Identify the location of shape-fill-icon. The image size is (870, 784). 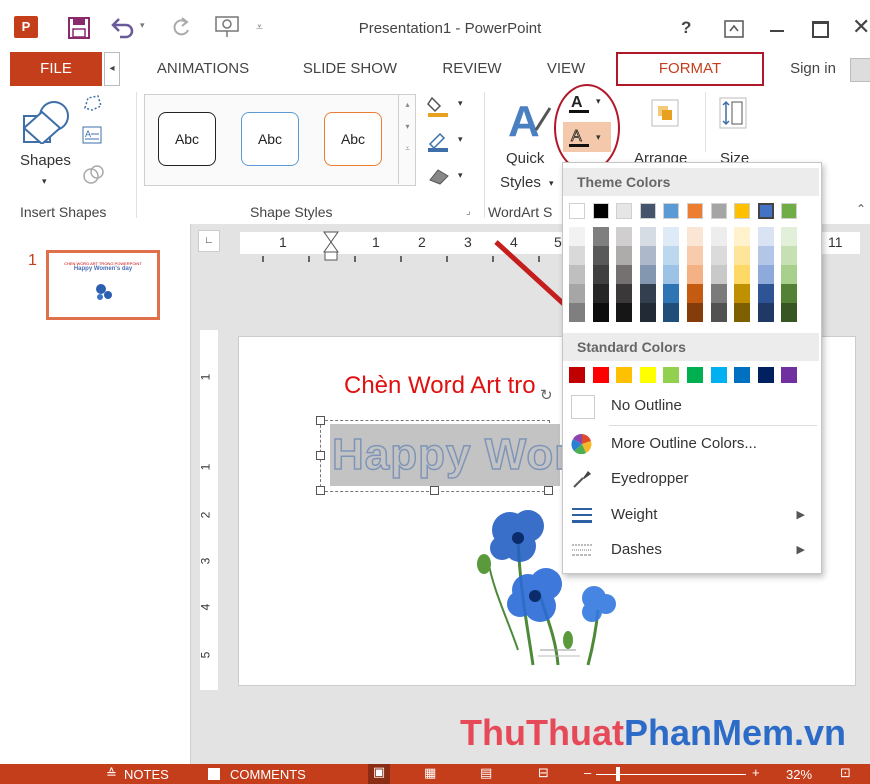
(439, 106).